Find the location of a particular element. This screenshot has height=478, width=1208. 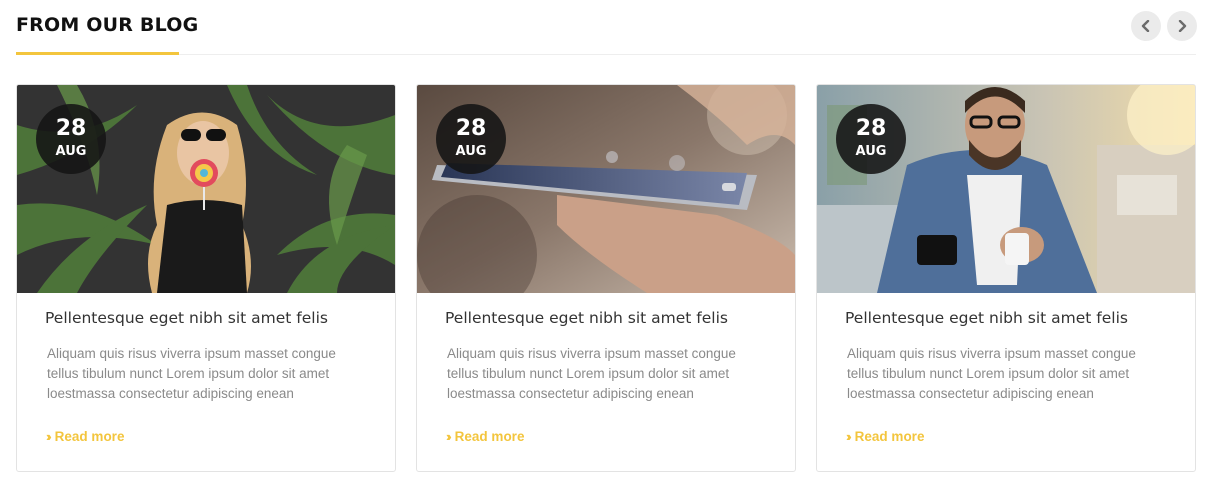

chevron-left-icon is located at coordinates (1145, 26).